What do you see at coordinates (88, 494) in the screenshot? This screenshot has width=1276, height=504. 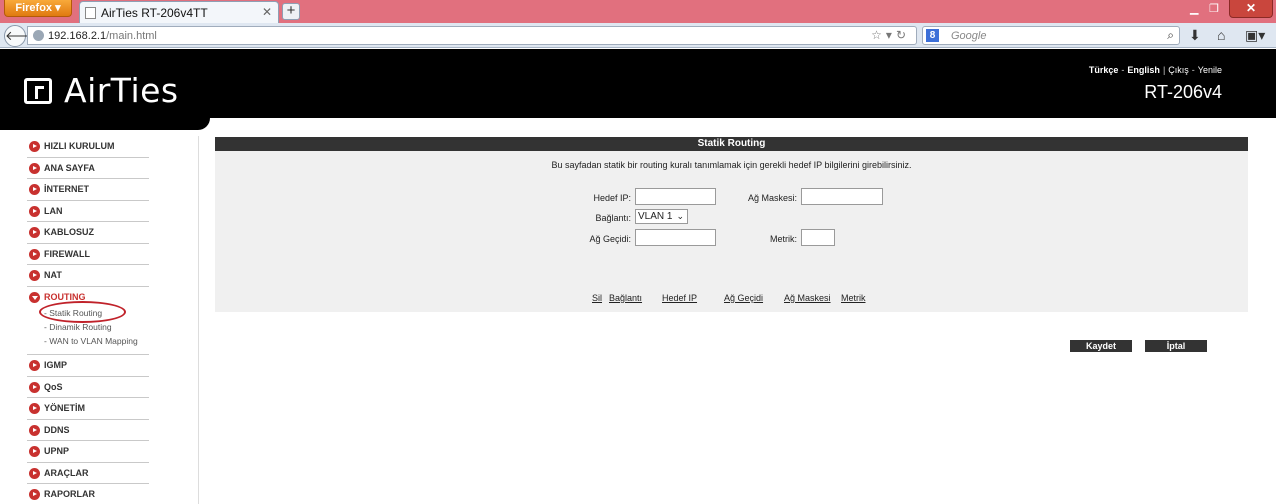 I see `sidebar-item-raporlar: RAPORLAR` at bounding box center [88, 494].